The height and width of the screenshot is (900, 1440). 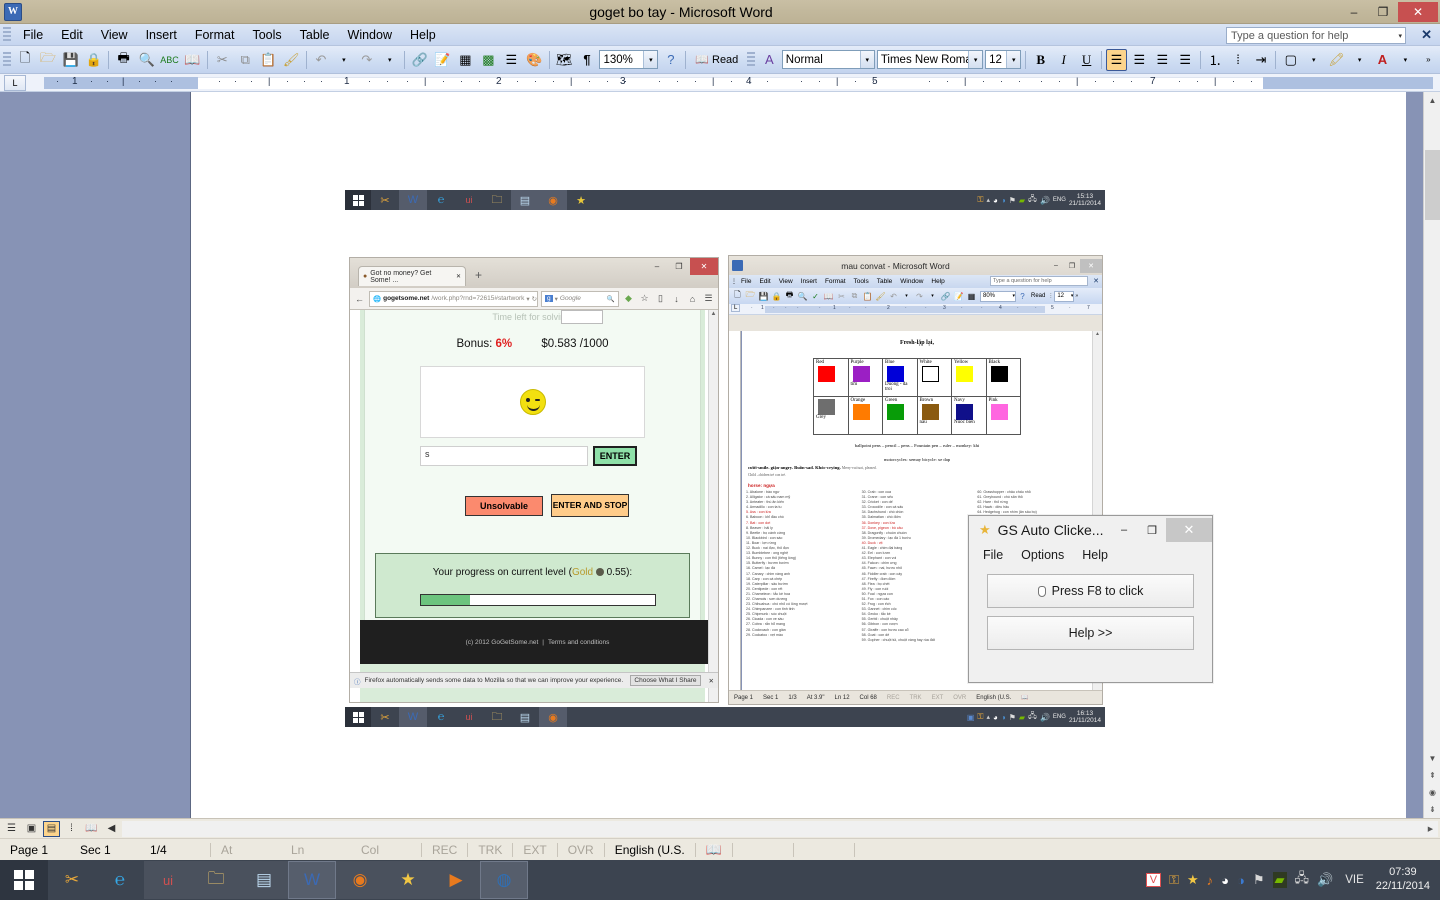 I want to click on menu-format: Format, so click(x=835, y=281).